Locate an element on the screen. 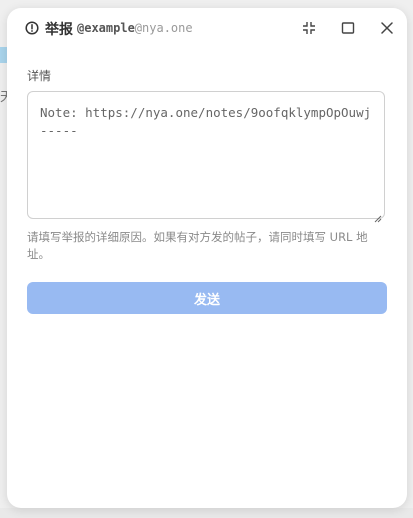 This screenshot has width=413, height=518. close-icon is located at coordinates (387, 28).